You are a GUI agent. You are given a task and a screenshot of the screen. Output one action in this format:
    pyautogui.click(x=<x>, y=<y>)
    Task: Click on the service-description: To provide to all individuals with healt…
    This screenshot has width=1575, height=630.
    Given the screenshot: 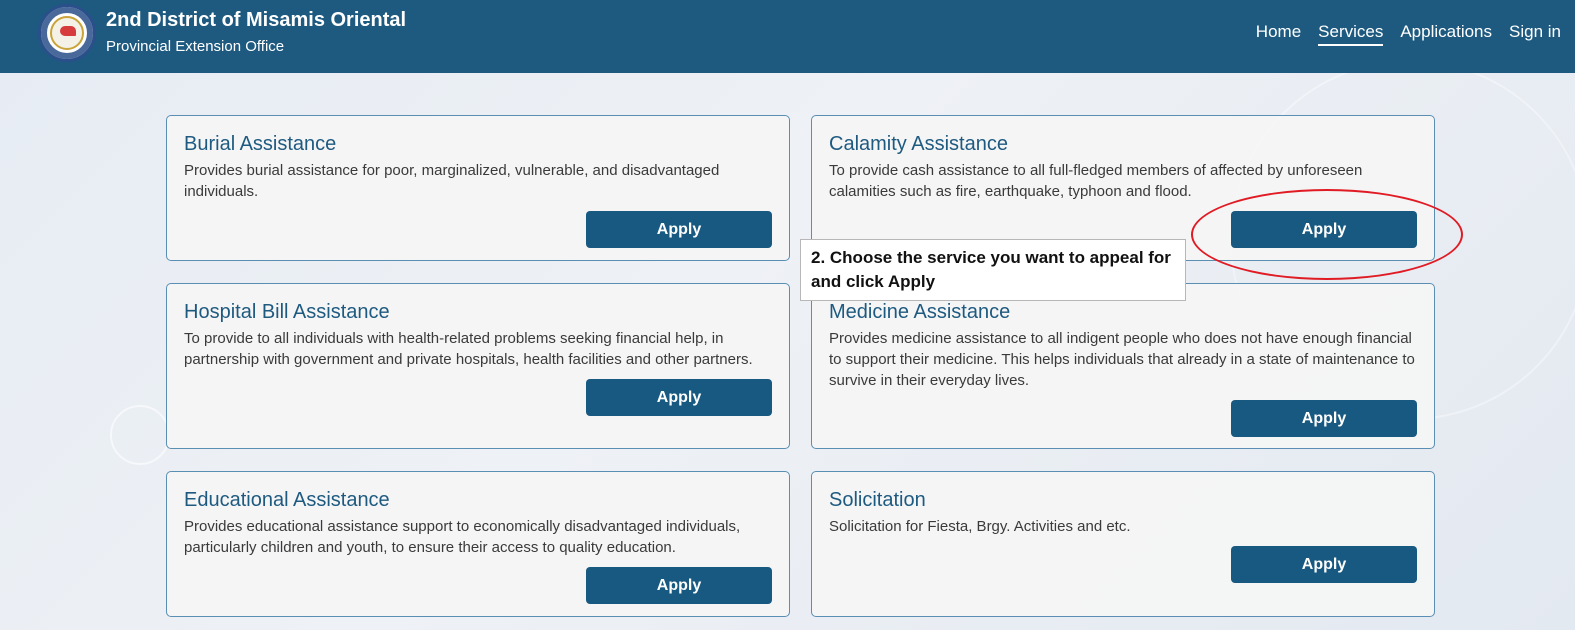 What is the action you would take?
    pyautogui.click(x=468, y=349)
    